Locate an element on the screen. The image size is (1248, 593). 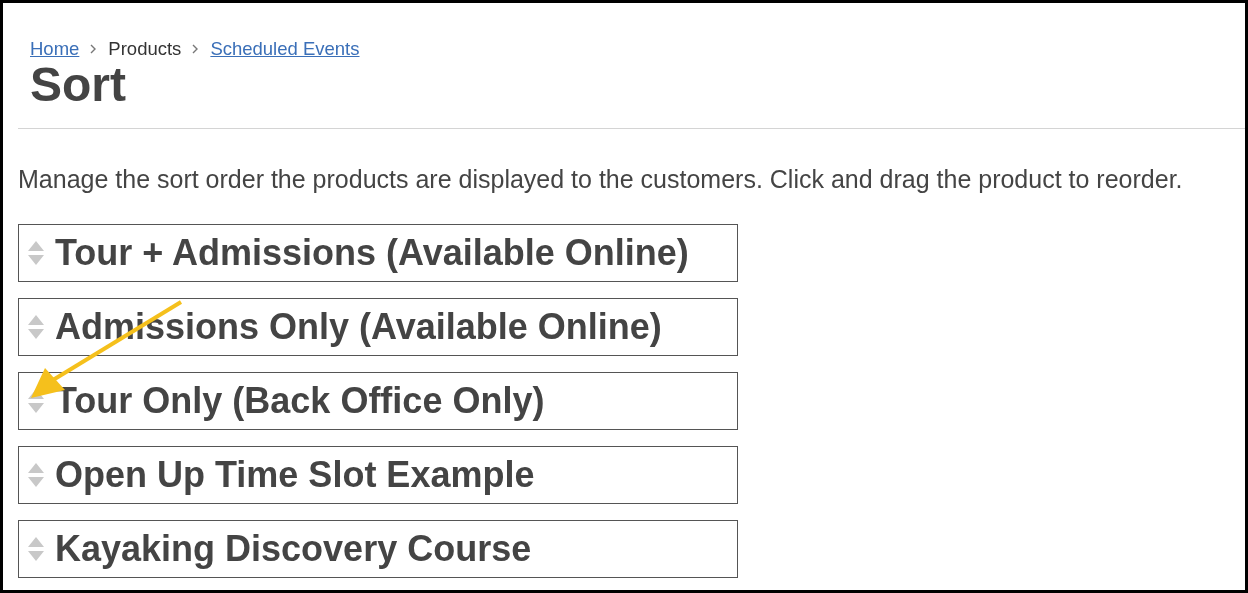
breadcrumb-link: Home is located at coordinates (55, 49).